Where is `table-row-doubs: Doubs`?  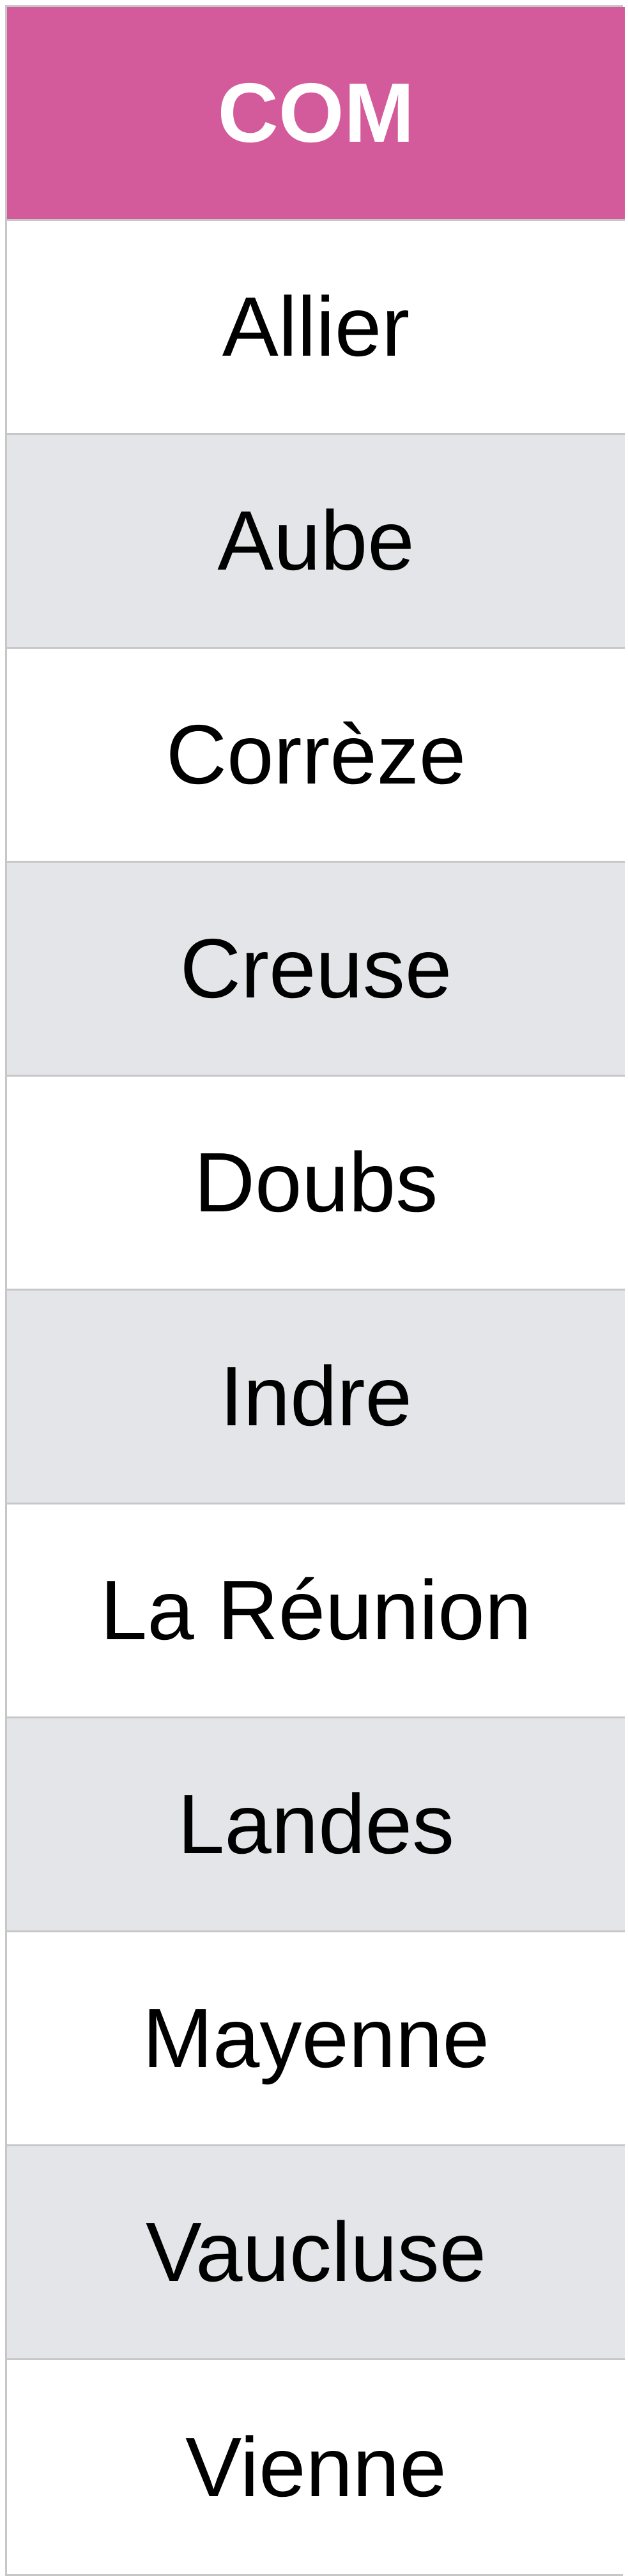
table-row-doubs: Doubs is located at coordinates (316, 1184).